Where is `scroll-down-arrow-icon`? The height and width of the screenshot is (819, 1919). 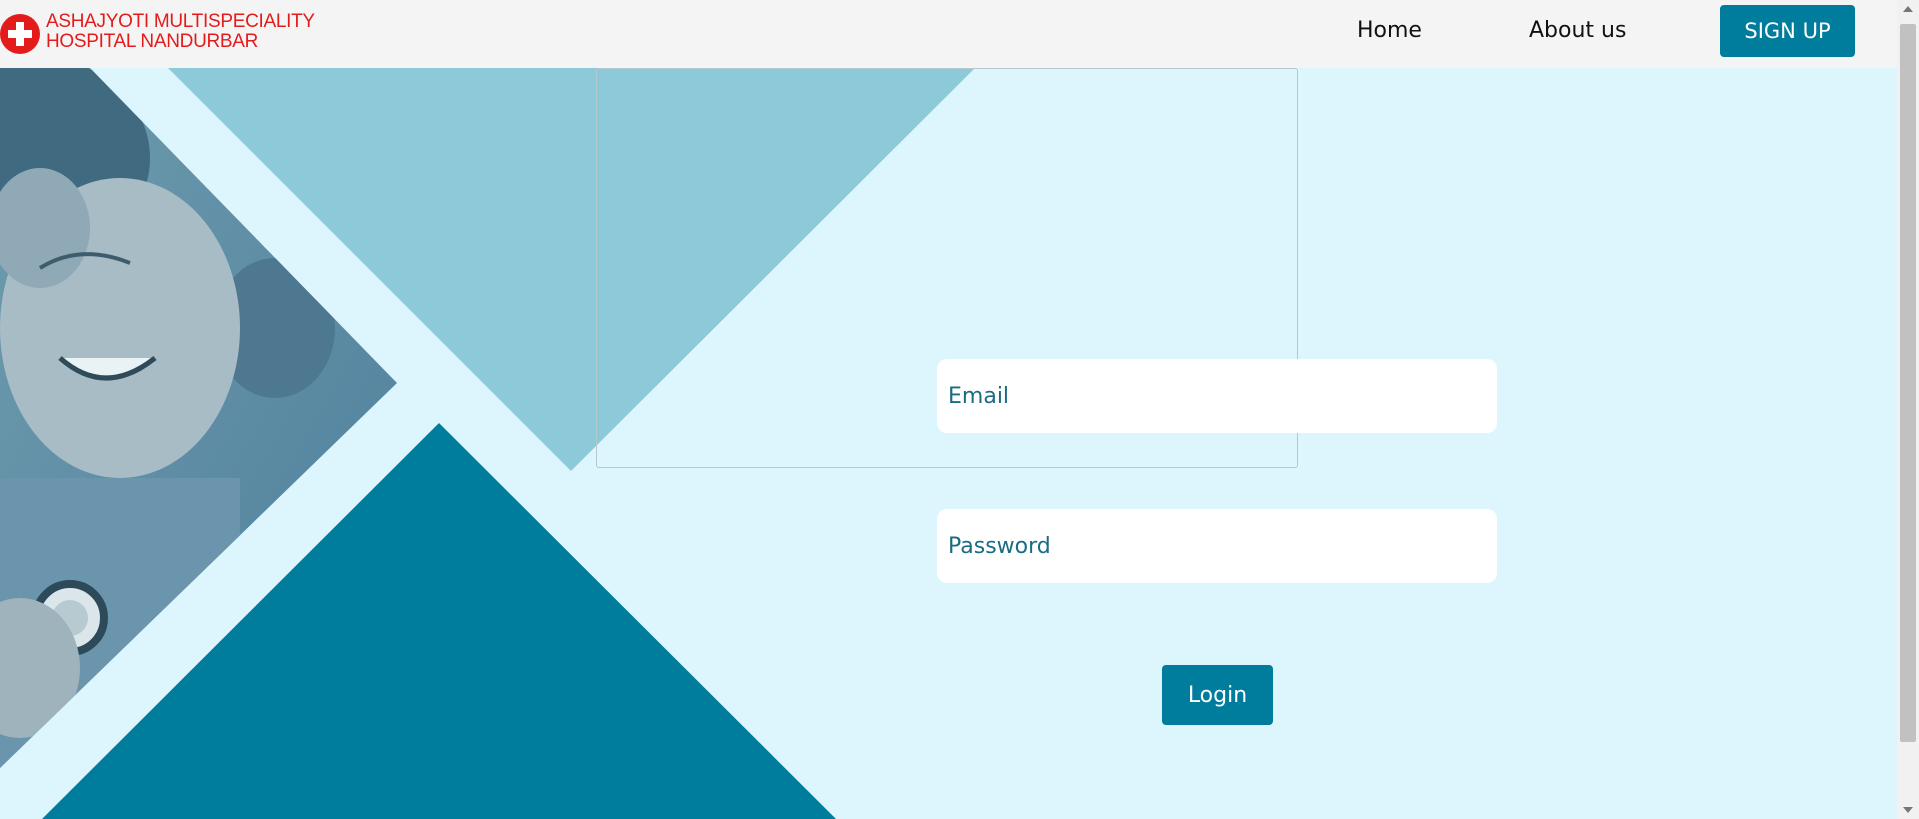
scroll-down-arrow-icon is located at coordinates (1908, 810).